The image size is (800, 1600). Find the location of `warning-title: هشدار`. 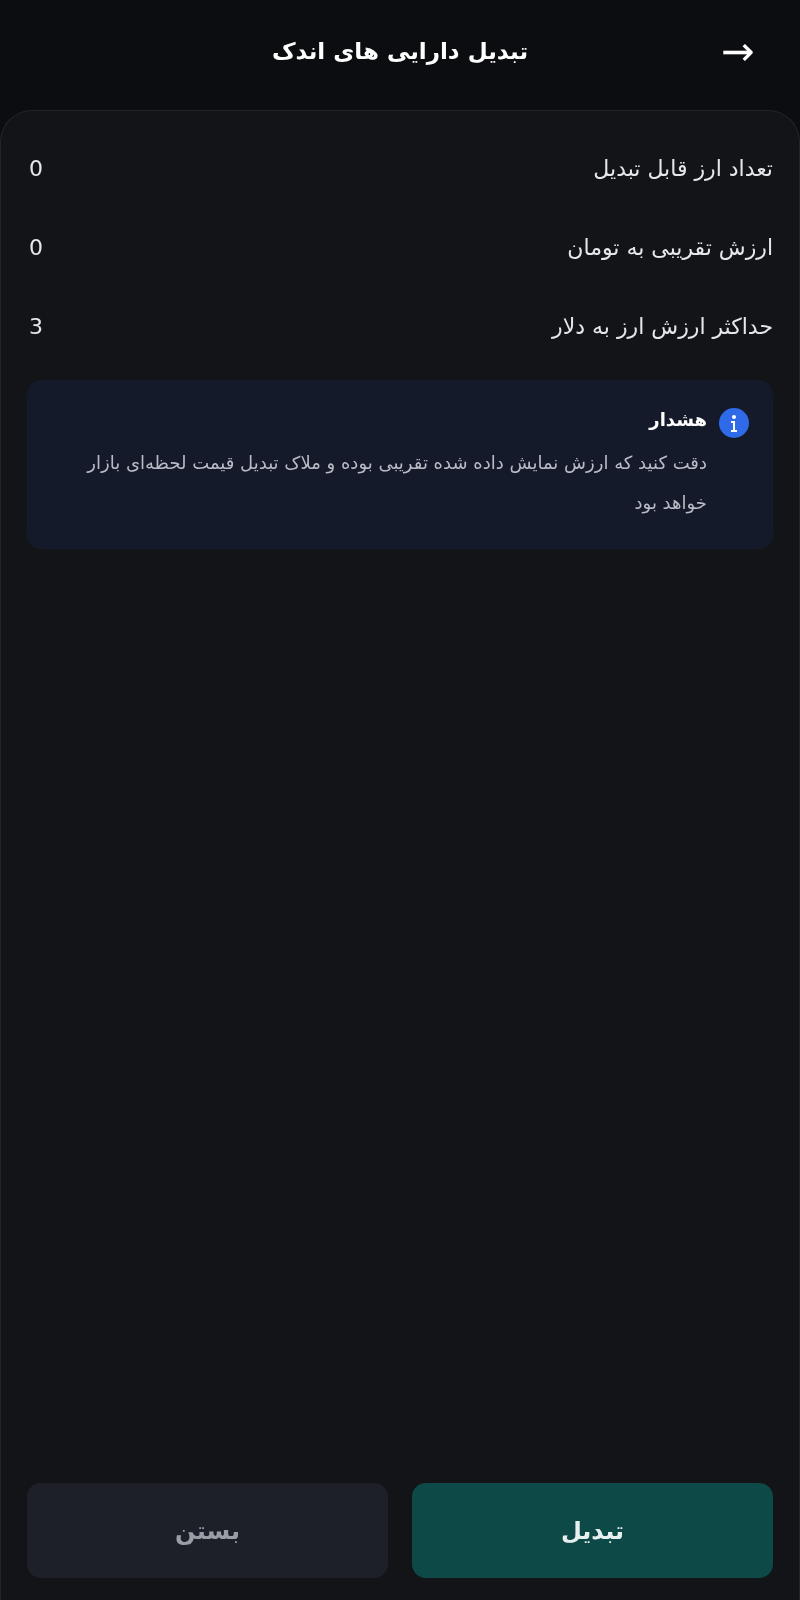

warning-title: هشدار is located at coordinates (677, 420).